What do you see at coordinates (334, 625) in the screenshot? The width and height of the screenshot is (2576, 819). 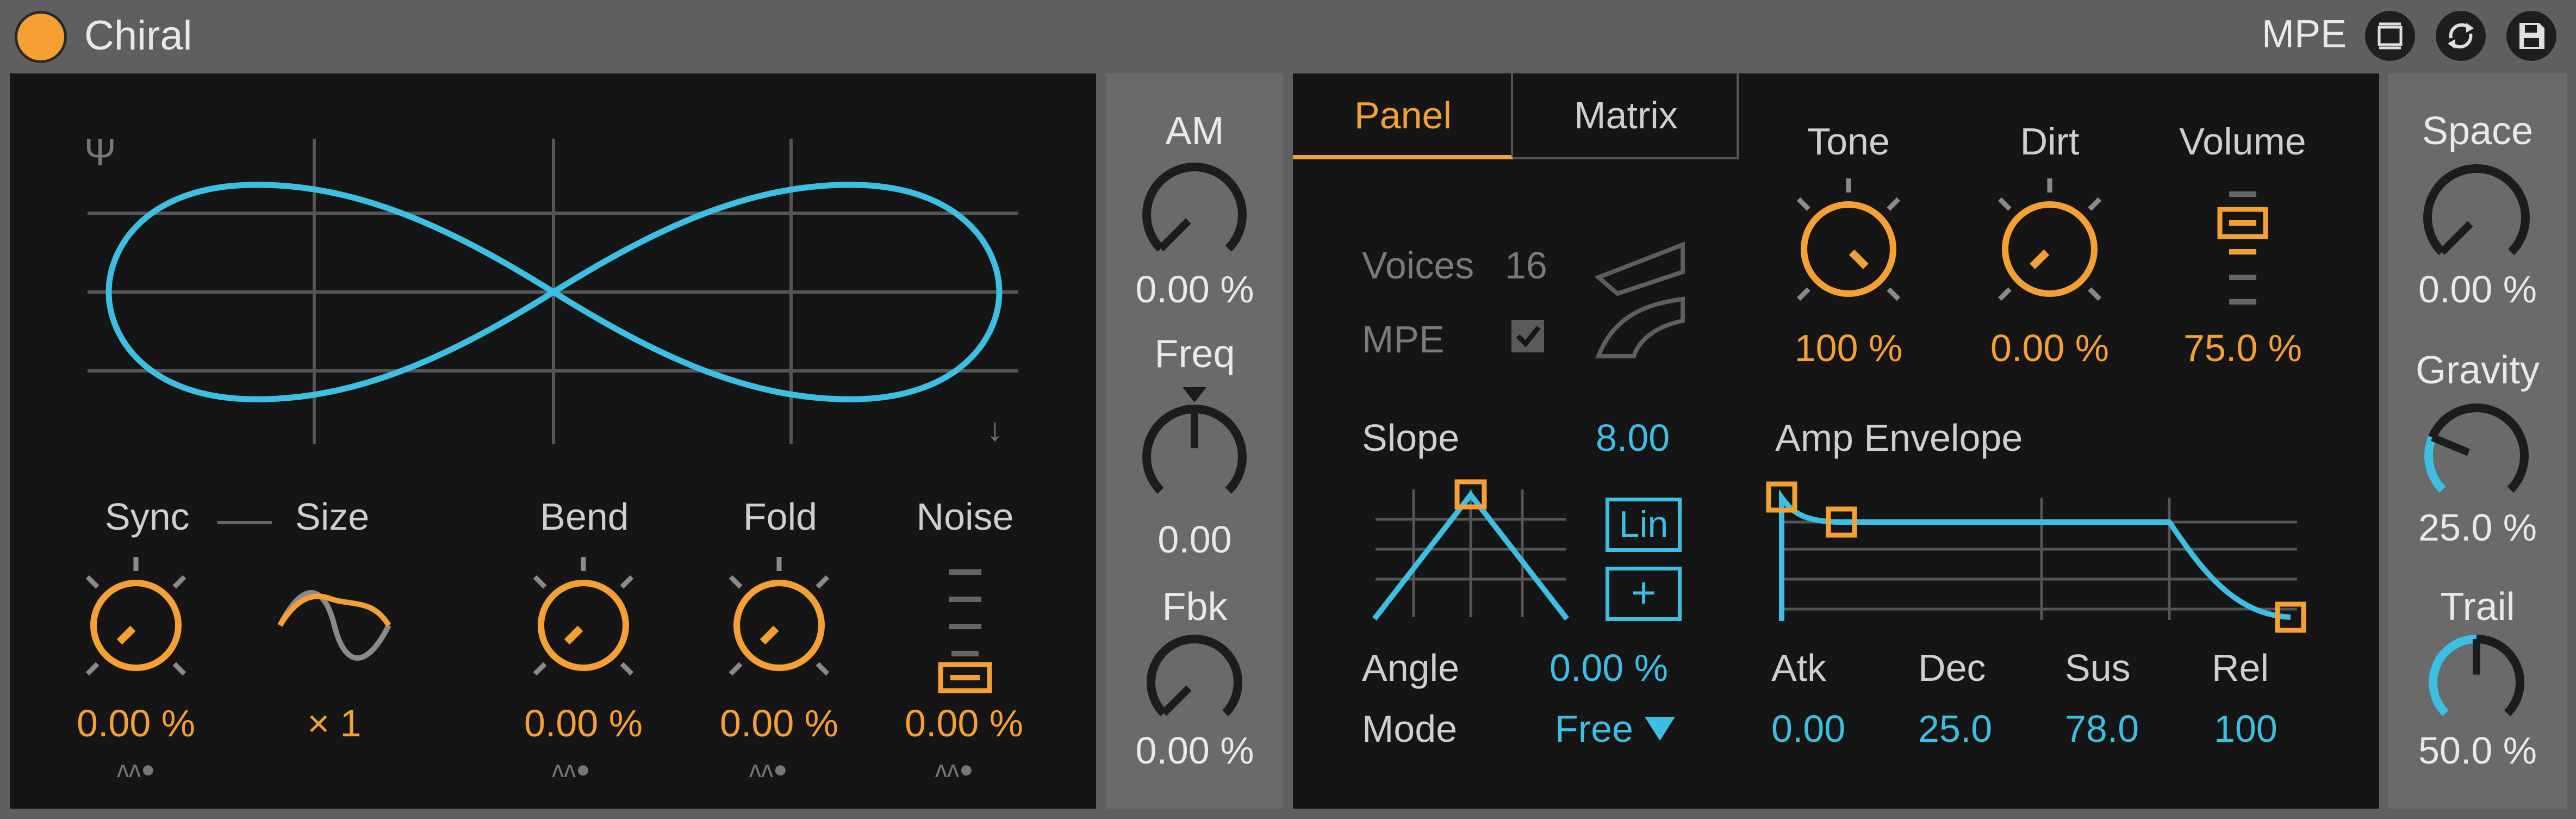 I see `wave-shape-icon` at bounding box center [334, 625].